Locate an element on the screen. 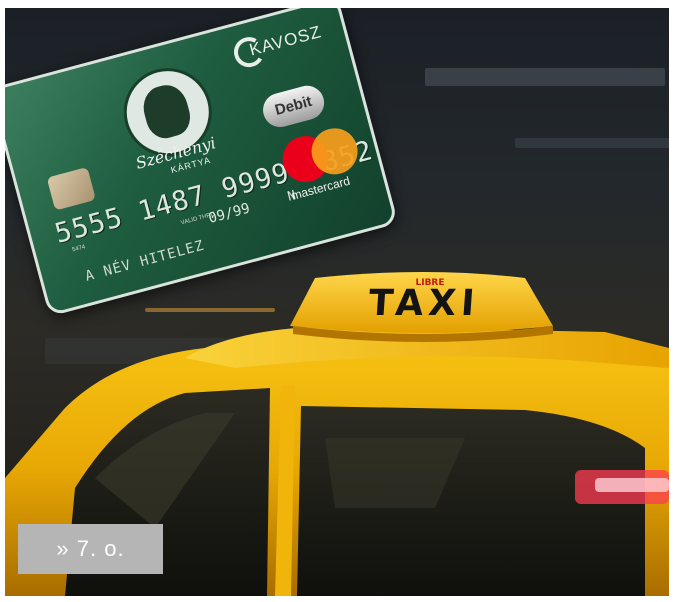 The image size is (674, 602). sign-taxi-label: TAXI is located at coordinates (424, 303).